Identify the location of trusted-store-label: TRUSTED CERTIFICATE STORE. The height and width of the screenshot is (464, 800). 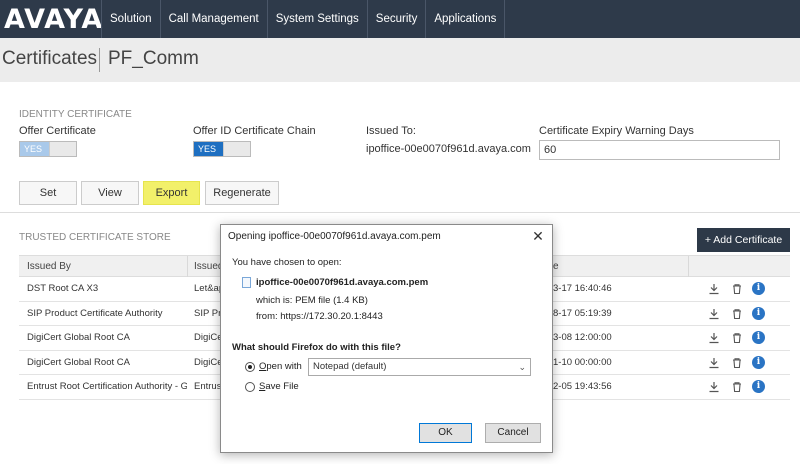
(95, 237).